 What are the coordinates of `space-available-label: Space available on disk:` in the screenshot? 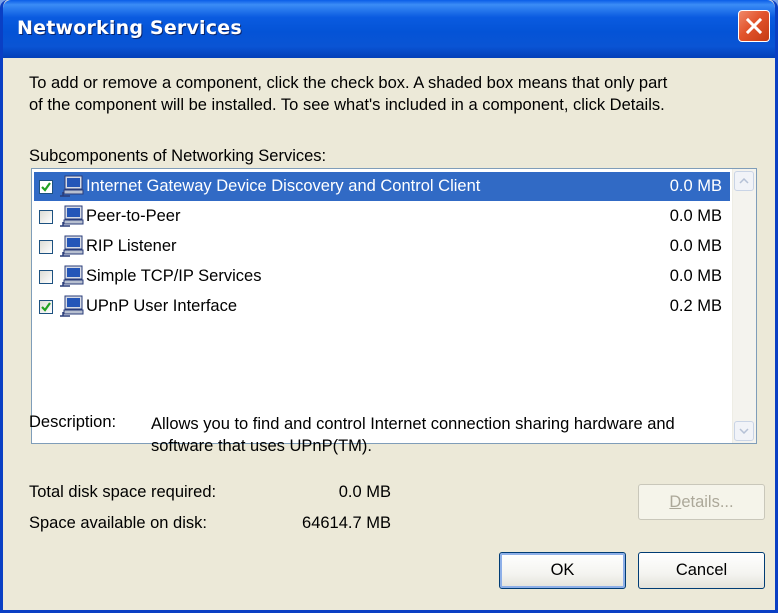 It's located at (118, 523).